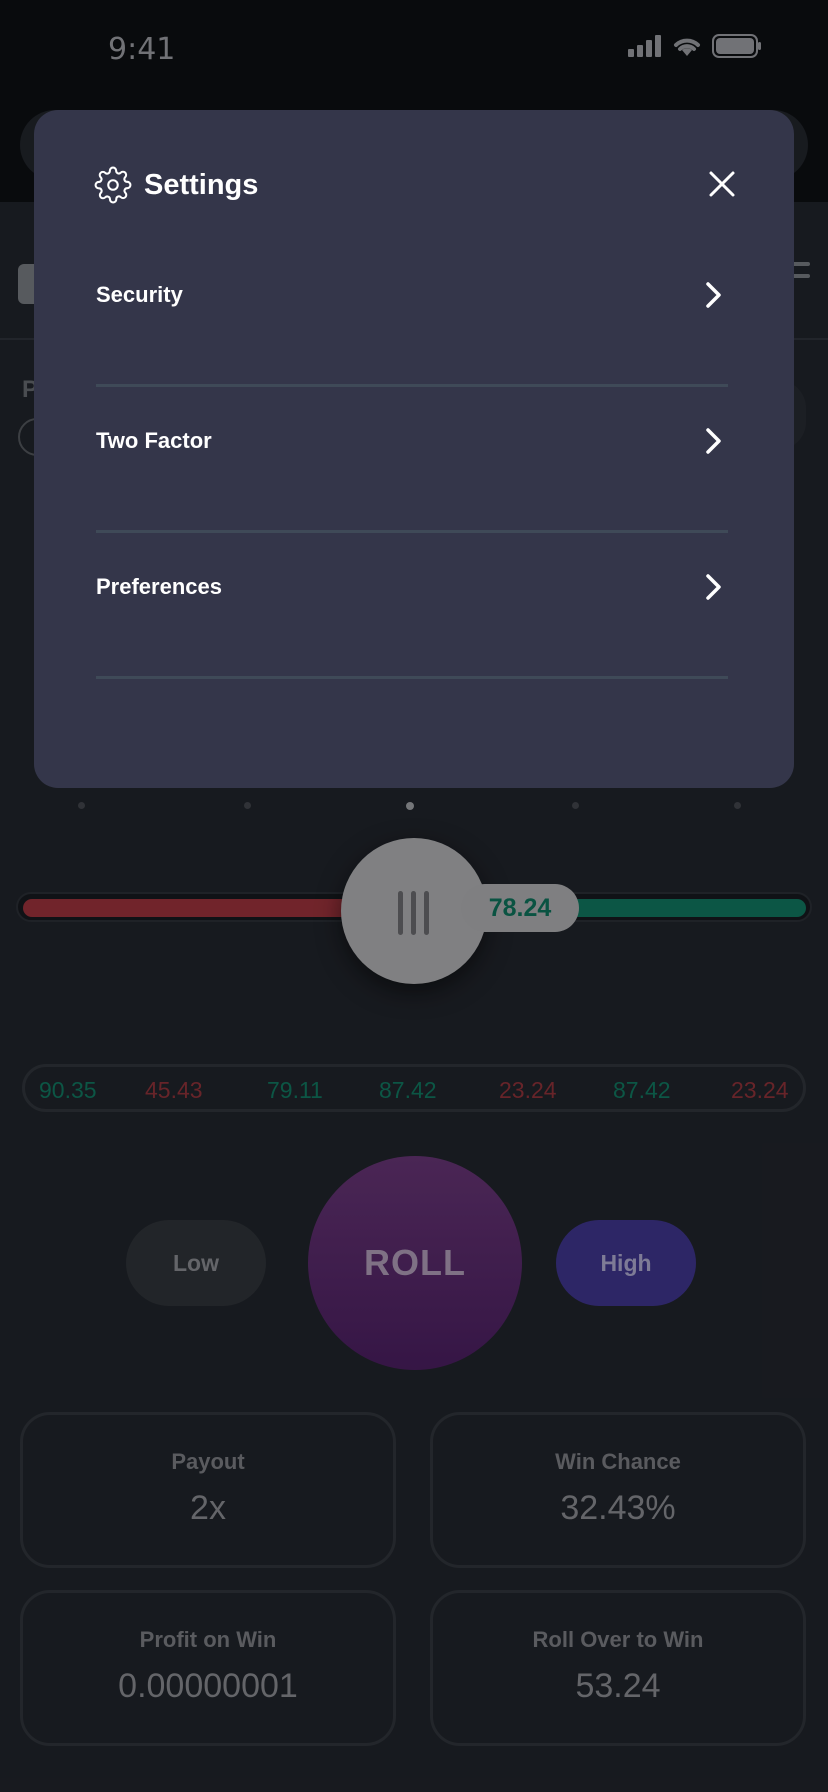 The height and width of the screenshot is (1792, 828). Describe the element at coordinates (412, 323) in the screenshot. I see `menu-item-security: Security` at that location.